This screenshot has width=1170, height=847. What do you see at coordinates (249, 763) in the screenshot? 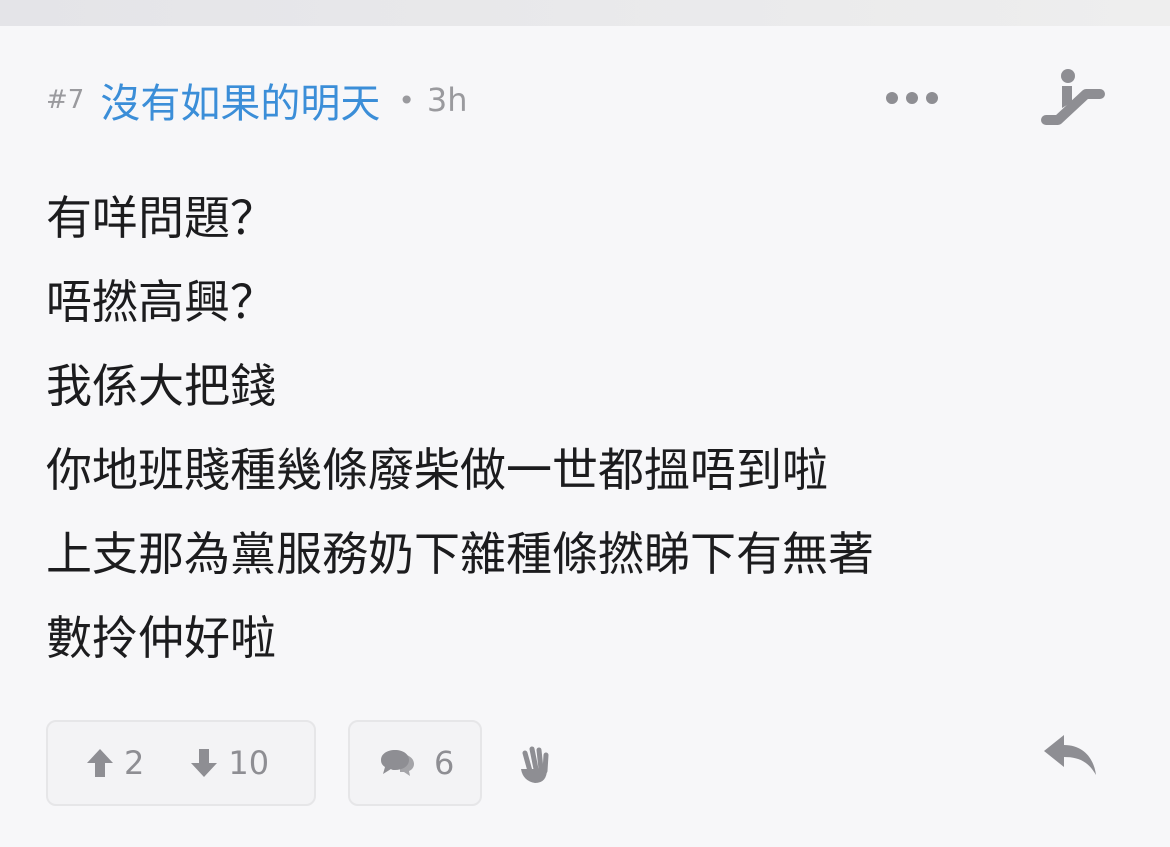
I see `downvote-count: 10` at bounding box center [249, 763].